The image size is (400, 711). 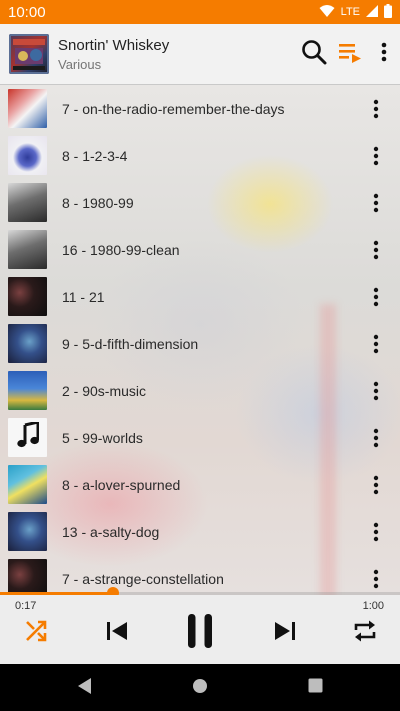 What do you see at coordinates (327, 12) in the screenshot?
I see `wifi-icon` at bounding box center [327, 12].